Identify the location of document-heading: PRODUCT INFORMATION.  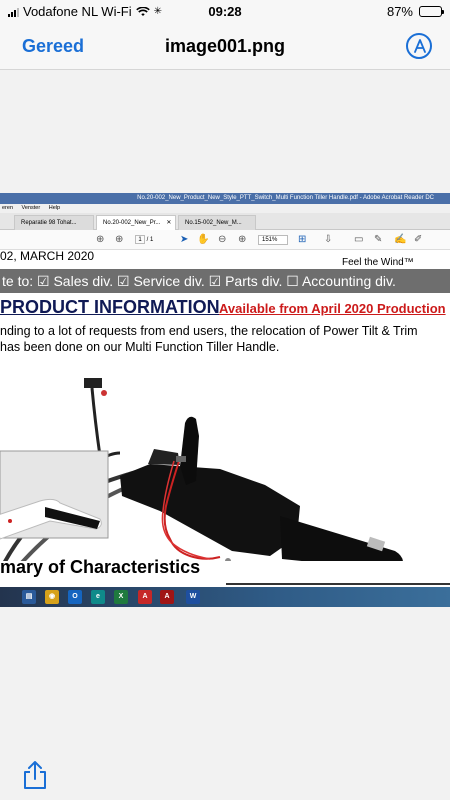
(110, 307).